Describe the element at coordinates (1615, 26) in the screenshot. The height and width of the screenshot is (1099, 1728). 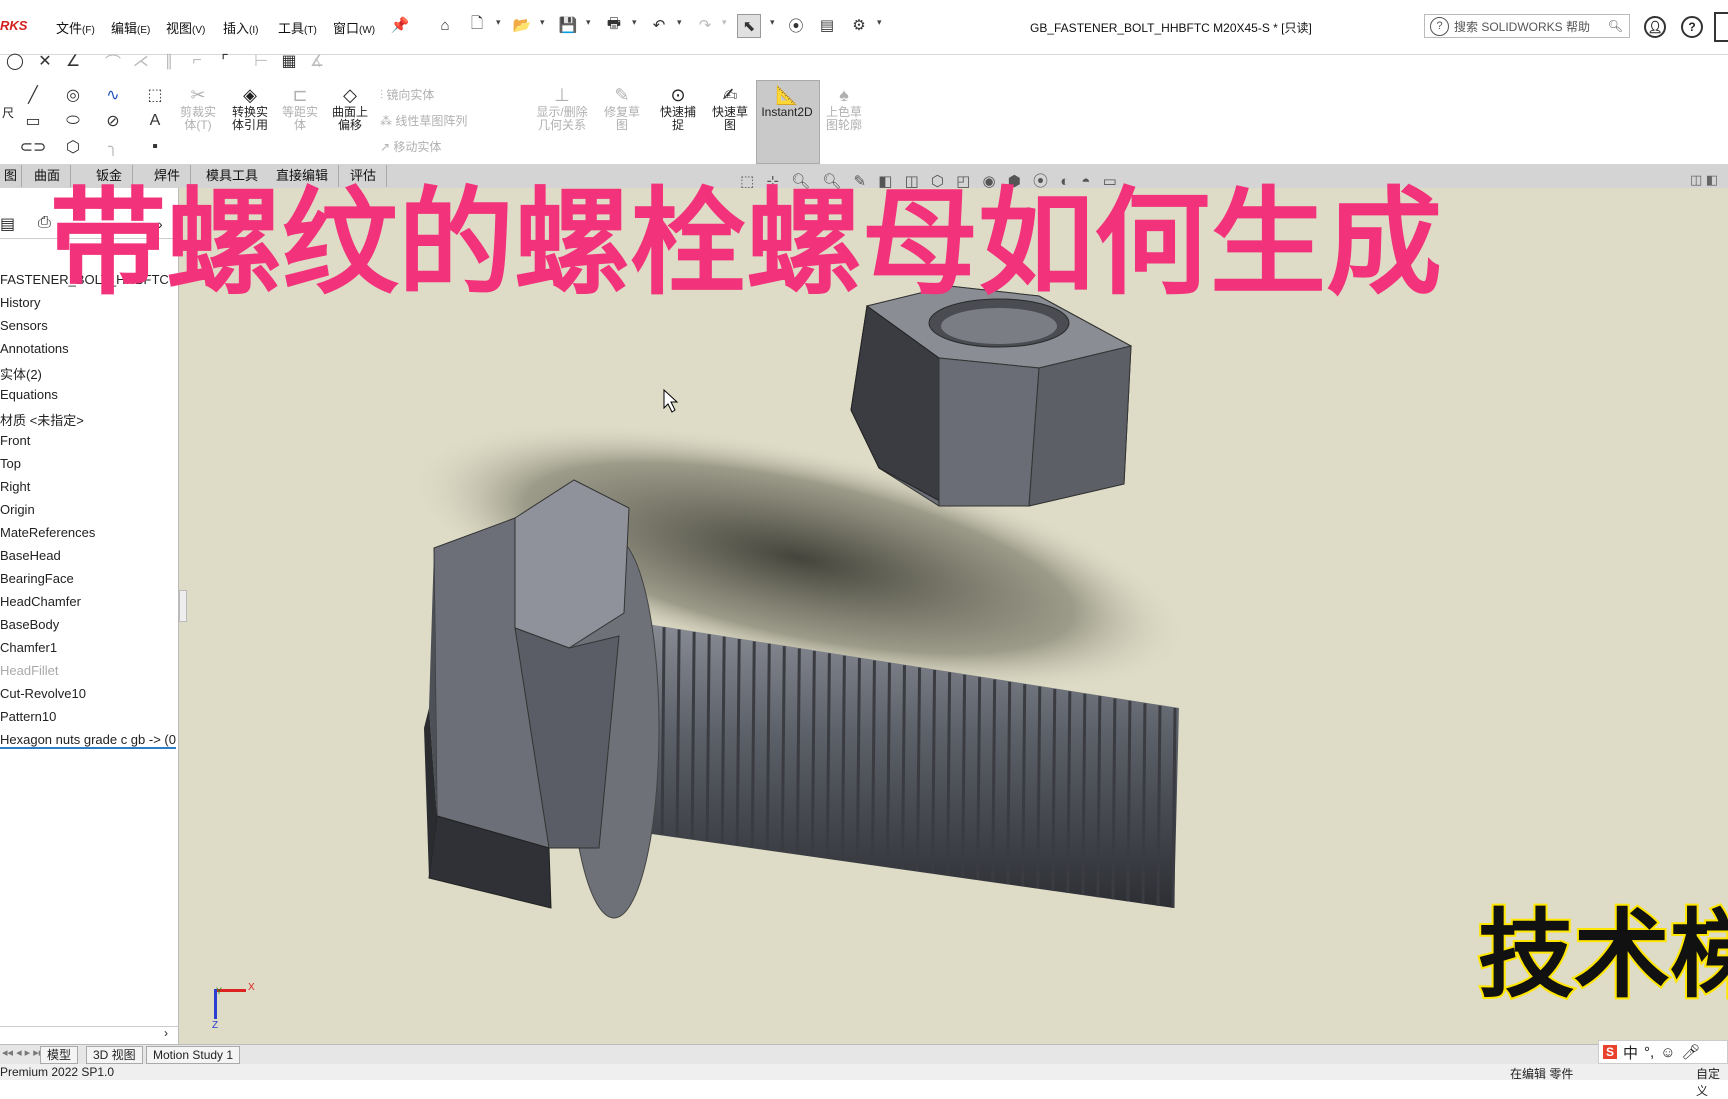
I see `search-icon: 🔍︎` at that location.